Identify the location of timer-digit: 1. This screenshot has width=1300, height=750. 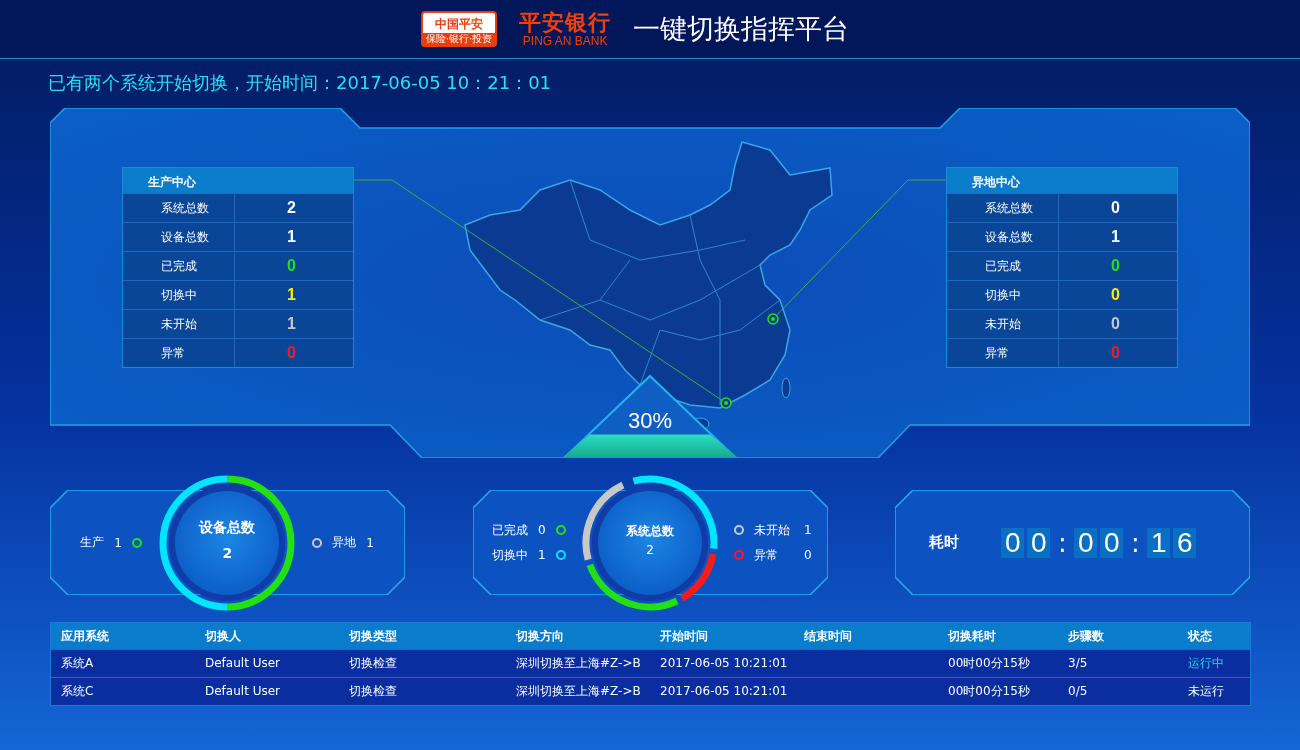
(1159, 542).